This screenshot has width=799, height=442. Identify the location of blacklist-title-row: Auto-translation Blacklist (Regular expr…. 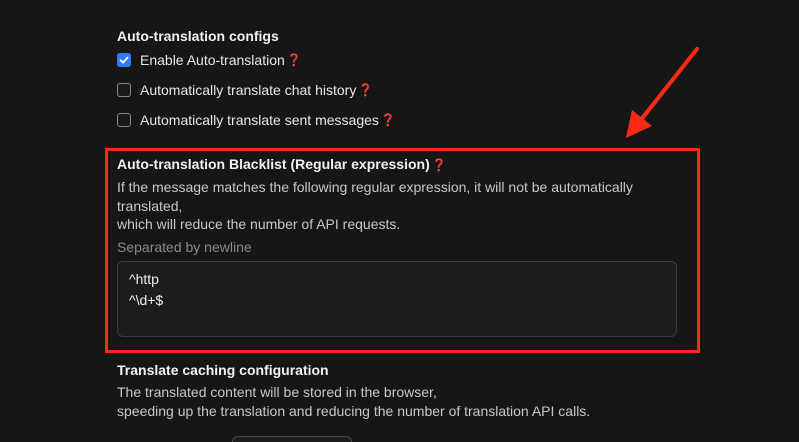
(282, 164).